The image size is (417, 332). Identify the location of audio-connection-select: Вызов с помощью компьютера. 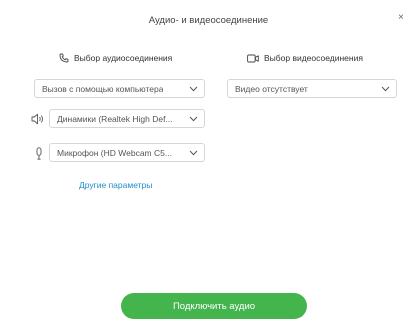
(119, 88).